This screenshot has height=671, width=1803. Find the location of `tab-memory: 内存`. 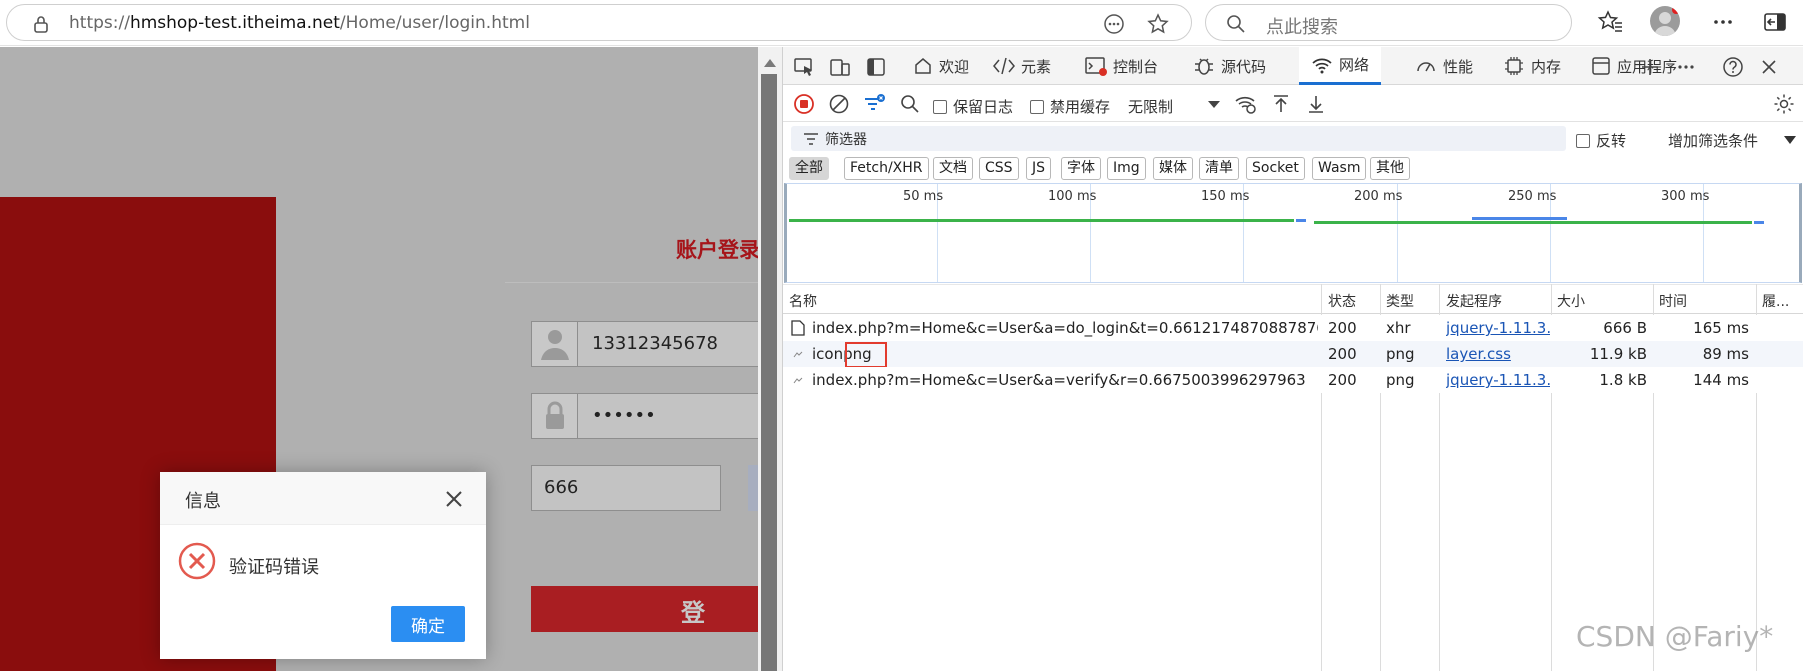

tab-memory: 内存 is located at coordinates (1532, 66).